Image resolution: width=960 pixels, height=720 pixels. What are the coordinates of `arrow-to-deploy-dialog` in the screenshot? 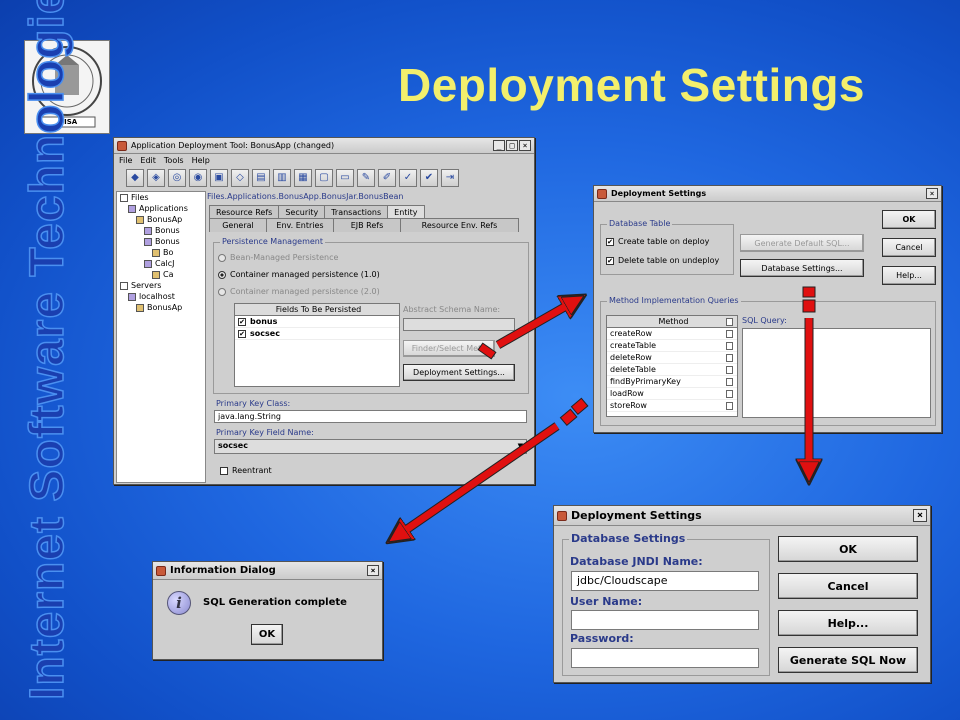 It's located at (526, 330).